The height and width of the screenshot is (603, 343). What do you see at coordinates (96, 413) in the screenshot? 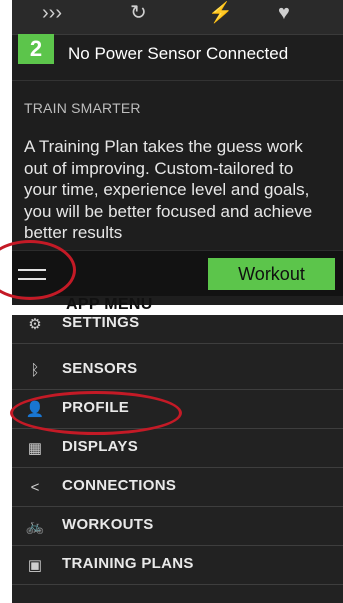
I see `highlight-ring-profile` at bounding box center [96, 413].